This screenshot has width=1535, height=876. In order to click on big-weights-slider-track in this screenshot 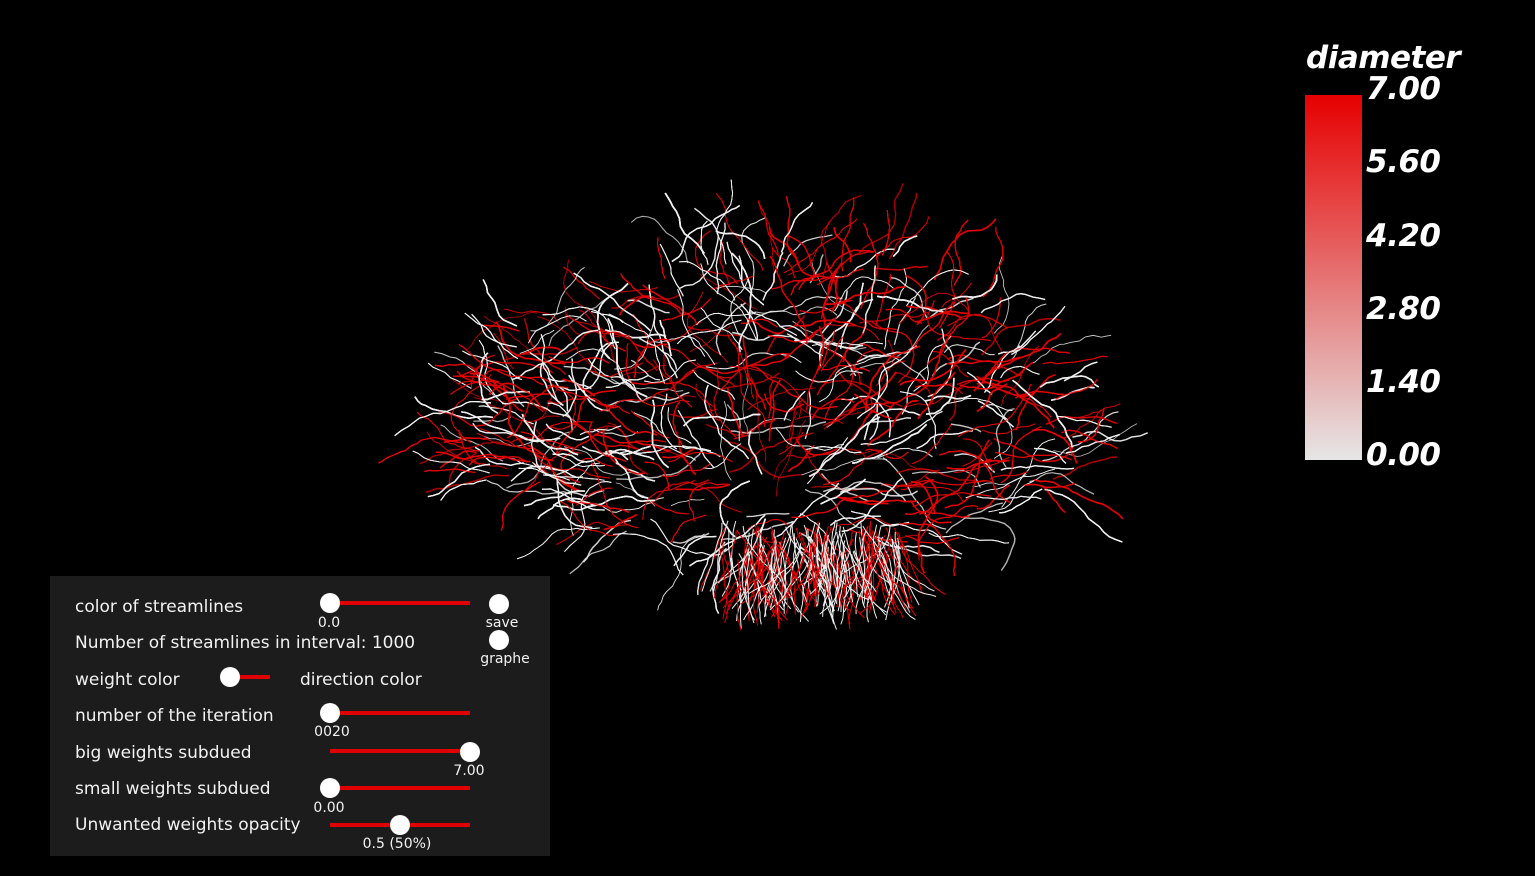, I will do `click(400, 751)`.